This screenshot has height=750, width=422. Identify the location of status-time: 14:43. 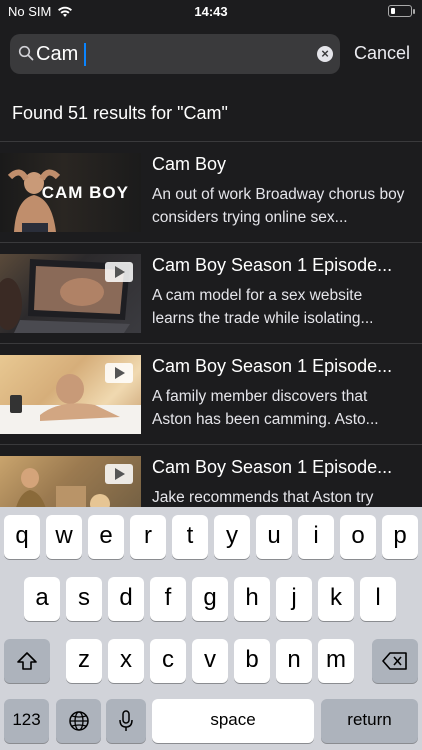
(211, 11).